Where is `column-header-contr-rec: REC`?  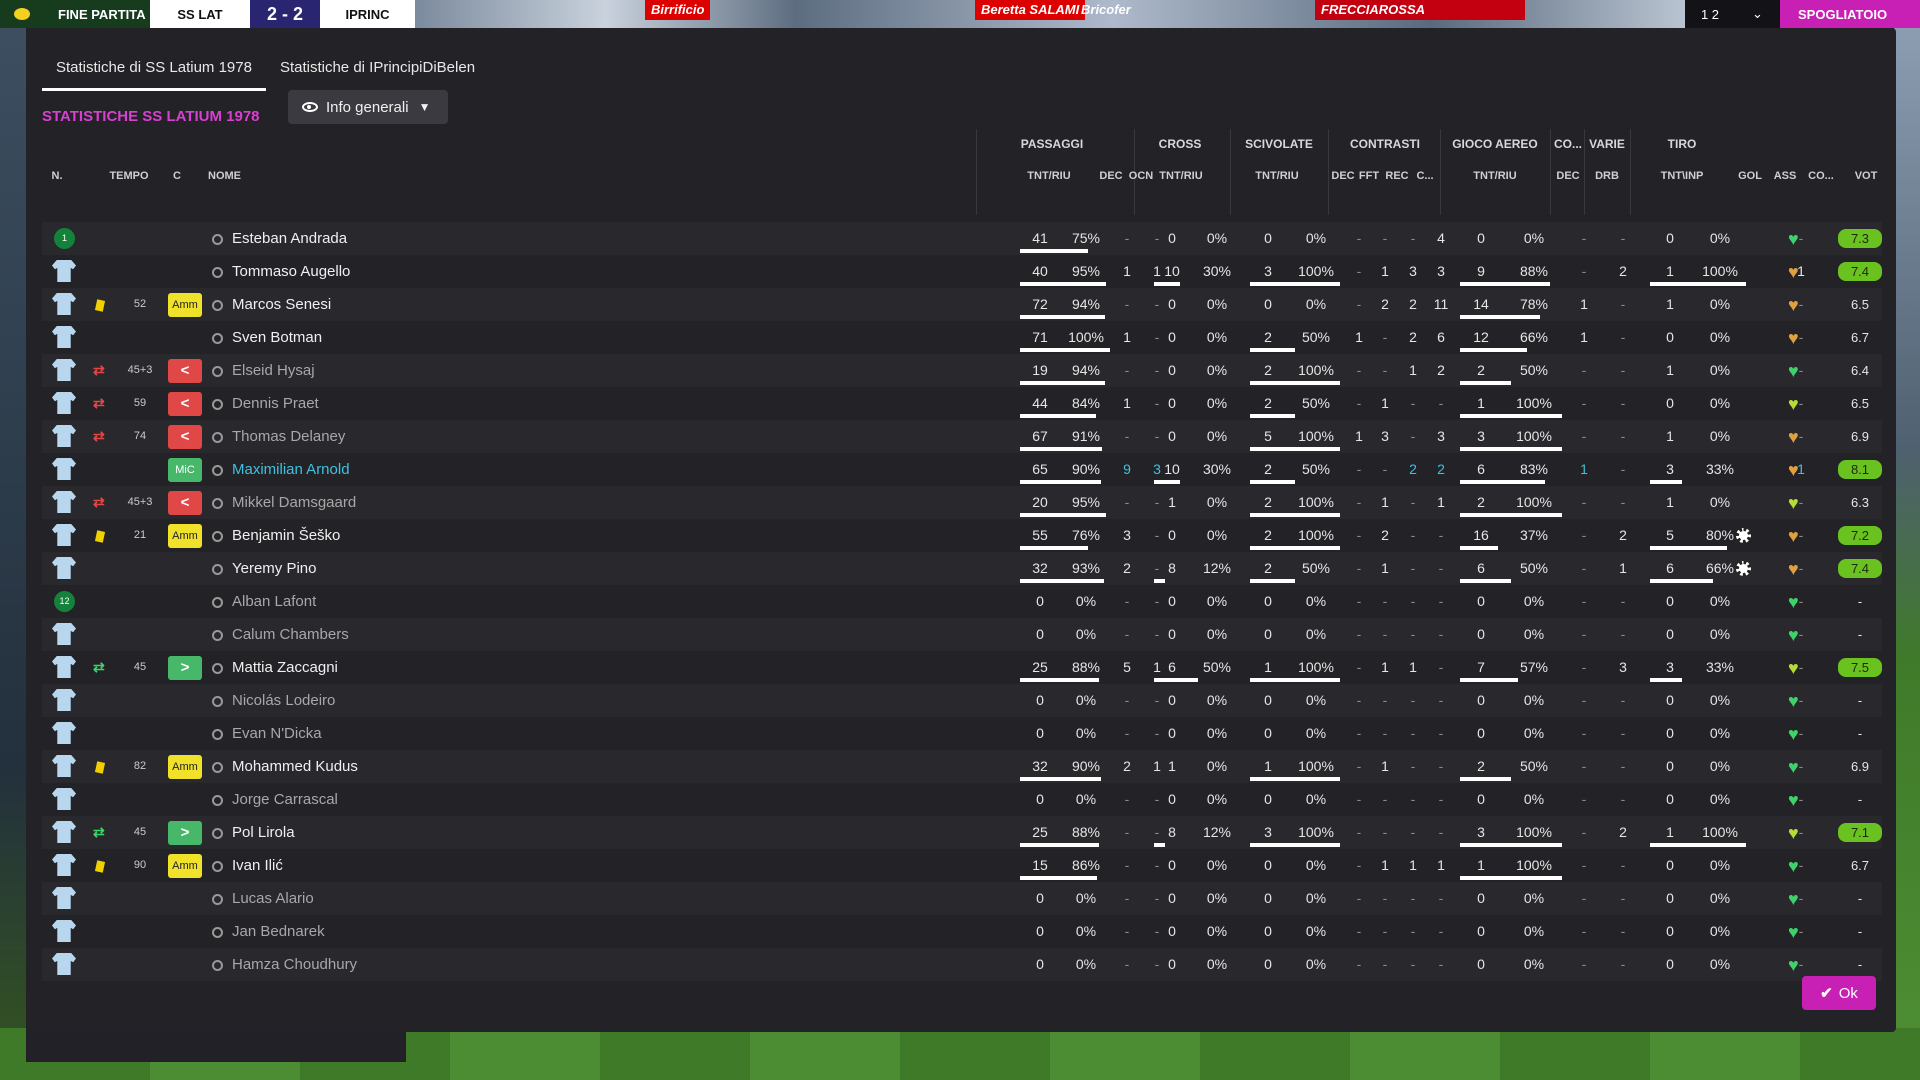 column-header-contr-rec: REC is located at coordinates (1397, 176).